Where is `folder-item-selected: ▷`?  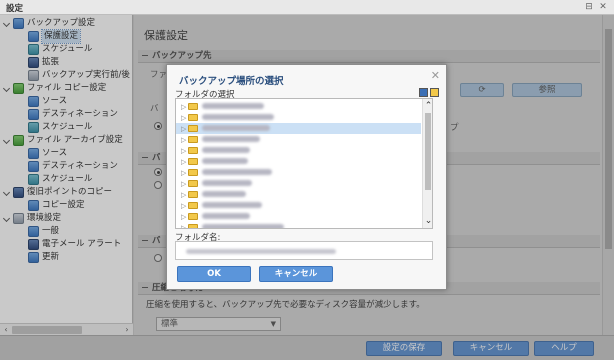
folder-item-selected: ▷ is located at coordinates (298, 128).